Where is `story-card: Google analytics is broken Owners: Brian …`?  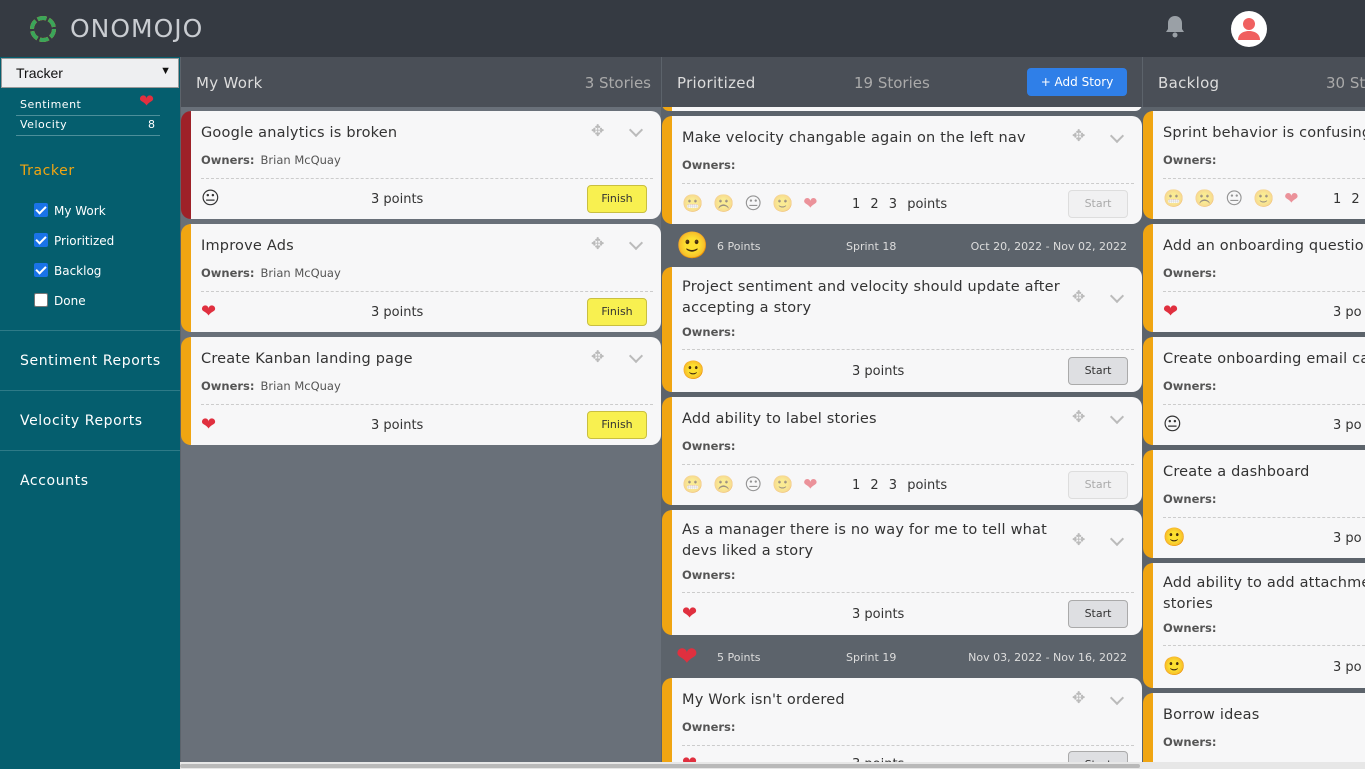 story-card: Google analytics is broken Owners: Brian … is located at coordinates (421, 165).